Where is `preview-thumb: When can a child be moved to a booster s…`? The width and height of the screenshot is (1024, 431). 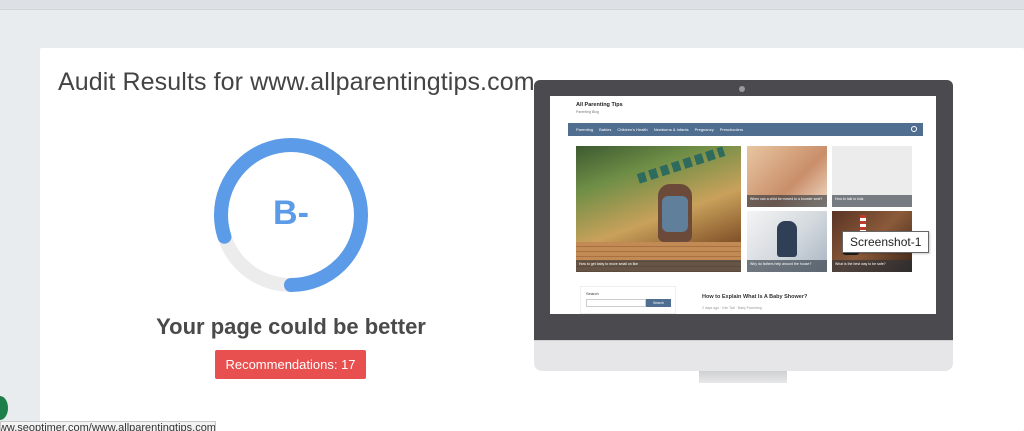
preview-thumb: When can a child be moved to a booster s… is located at coordinates (787, 176).